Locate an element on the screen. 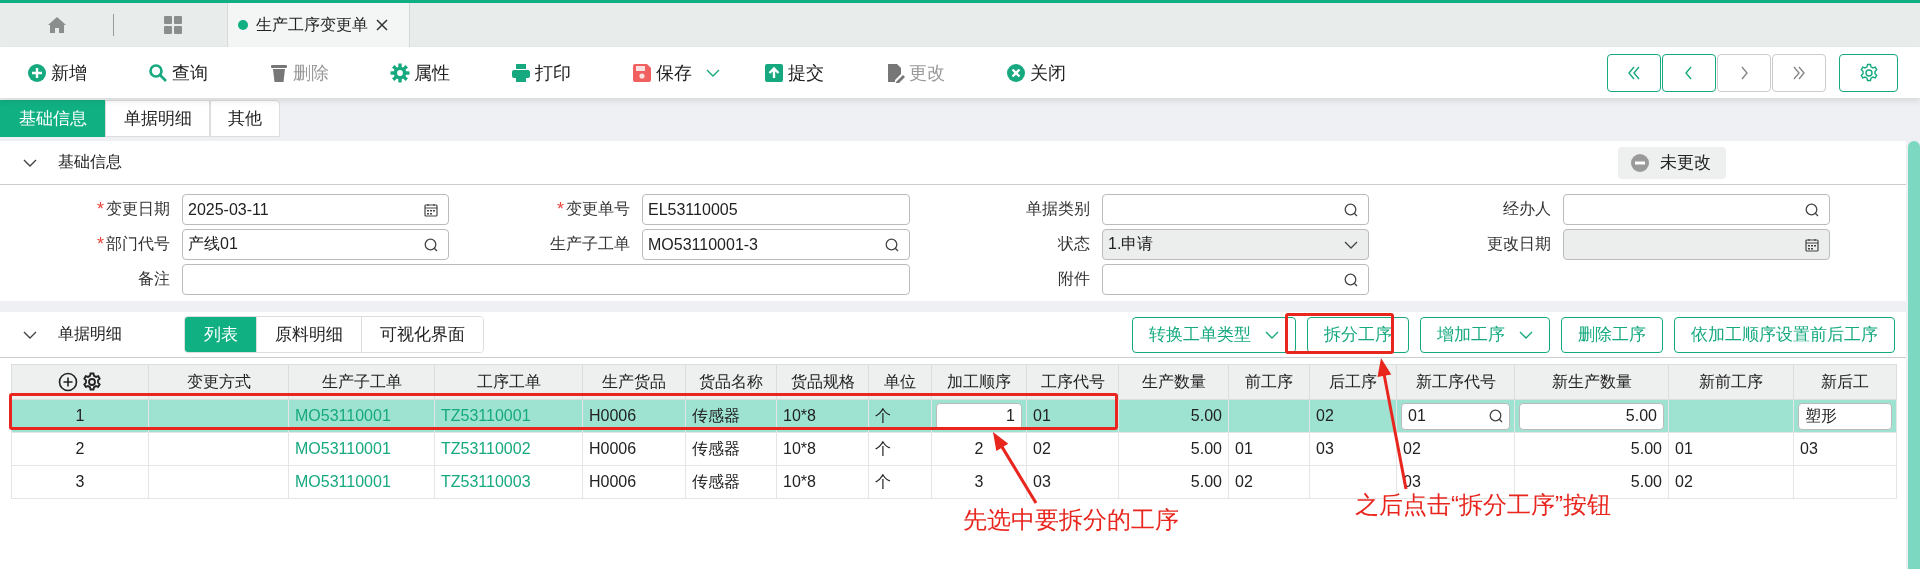  column-header: 新工序代号 is located at coordinates (1455, 382).